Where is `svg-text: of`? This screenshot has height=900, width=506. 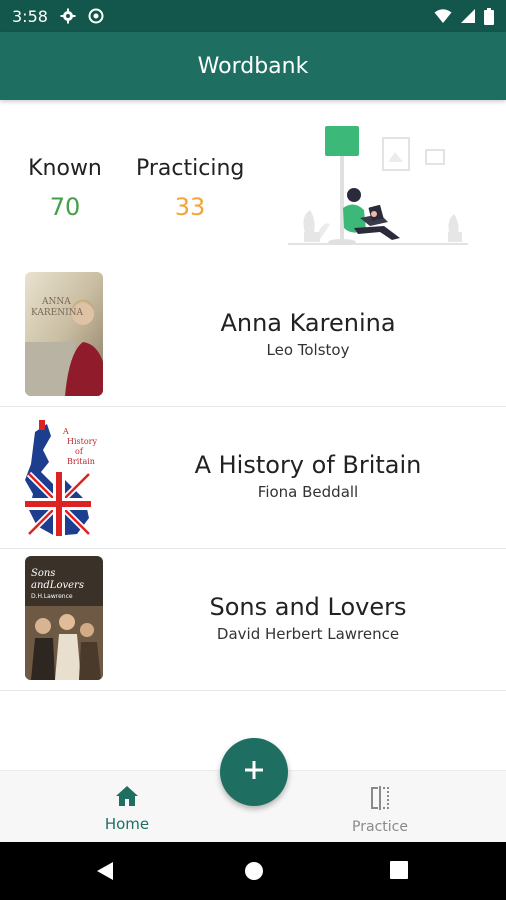
svg-text: of is located at coordinates (79, 451).